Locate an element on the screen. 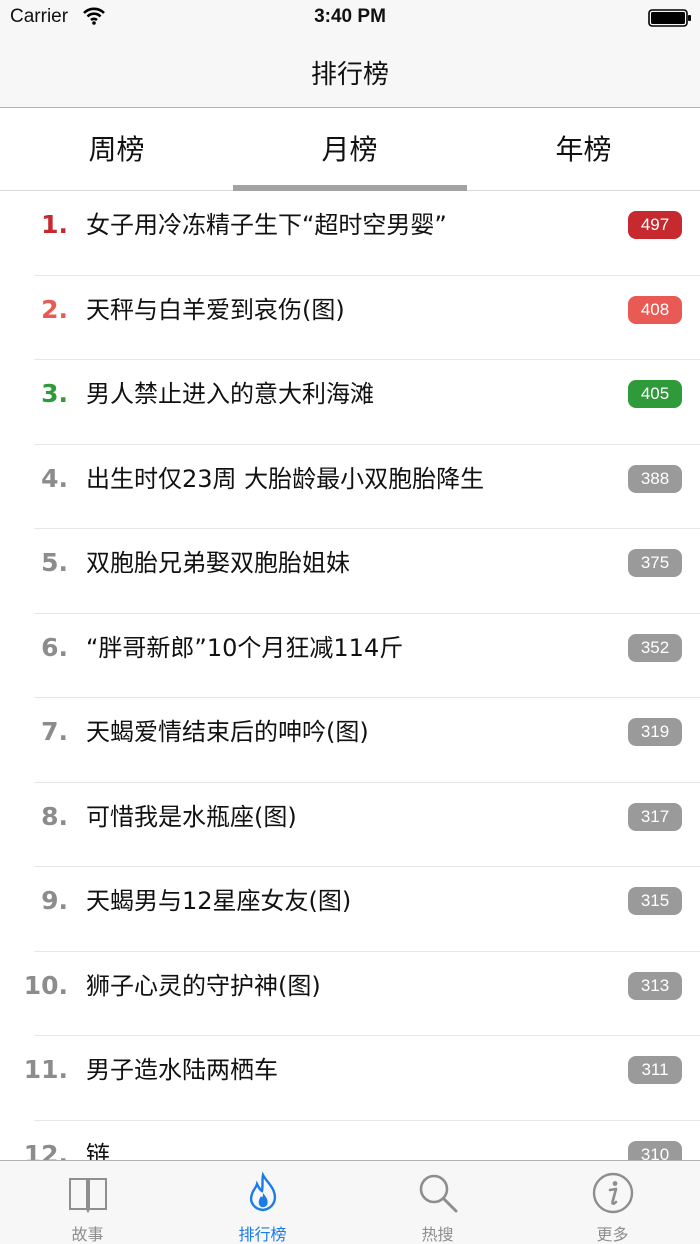 The image size is (700, 1244). ranking-row: 9. 天蝎男与12星座女友(图) 315 is located at coordinates (350, 909).